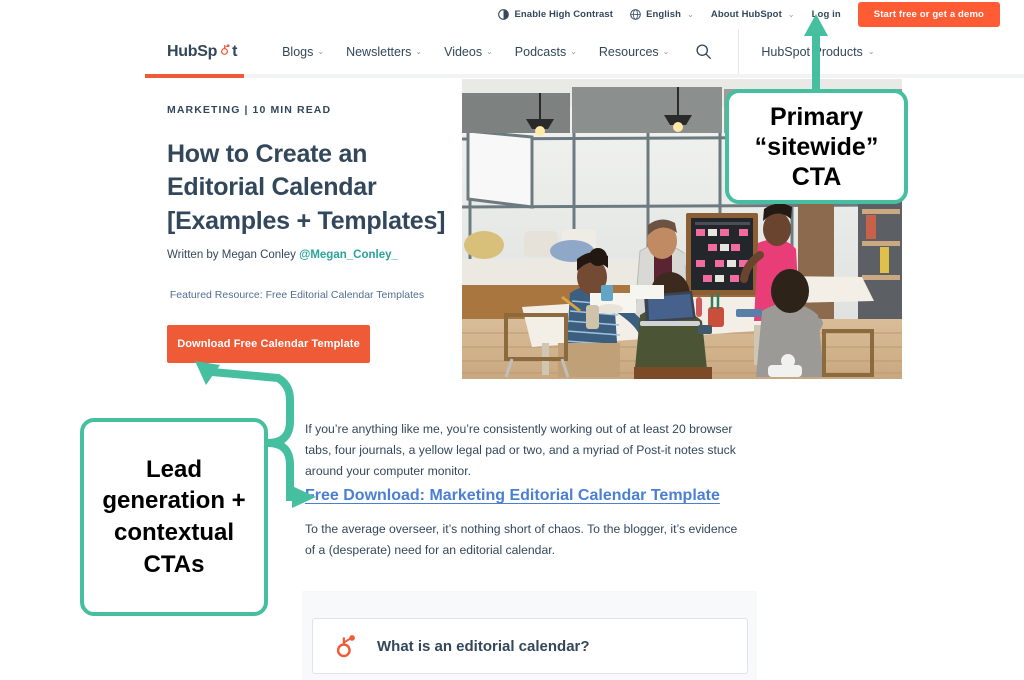  I want to click on article-byline: Written by Megan Conley @Megan_Conley_, so click(282, 255).